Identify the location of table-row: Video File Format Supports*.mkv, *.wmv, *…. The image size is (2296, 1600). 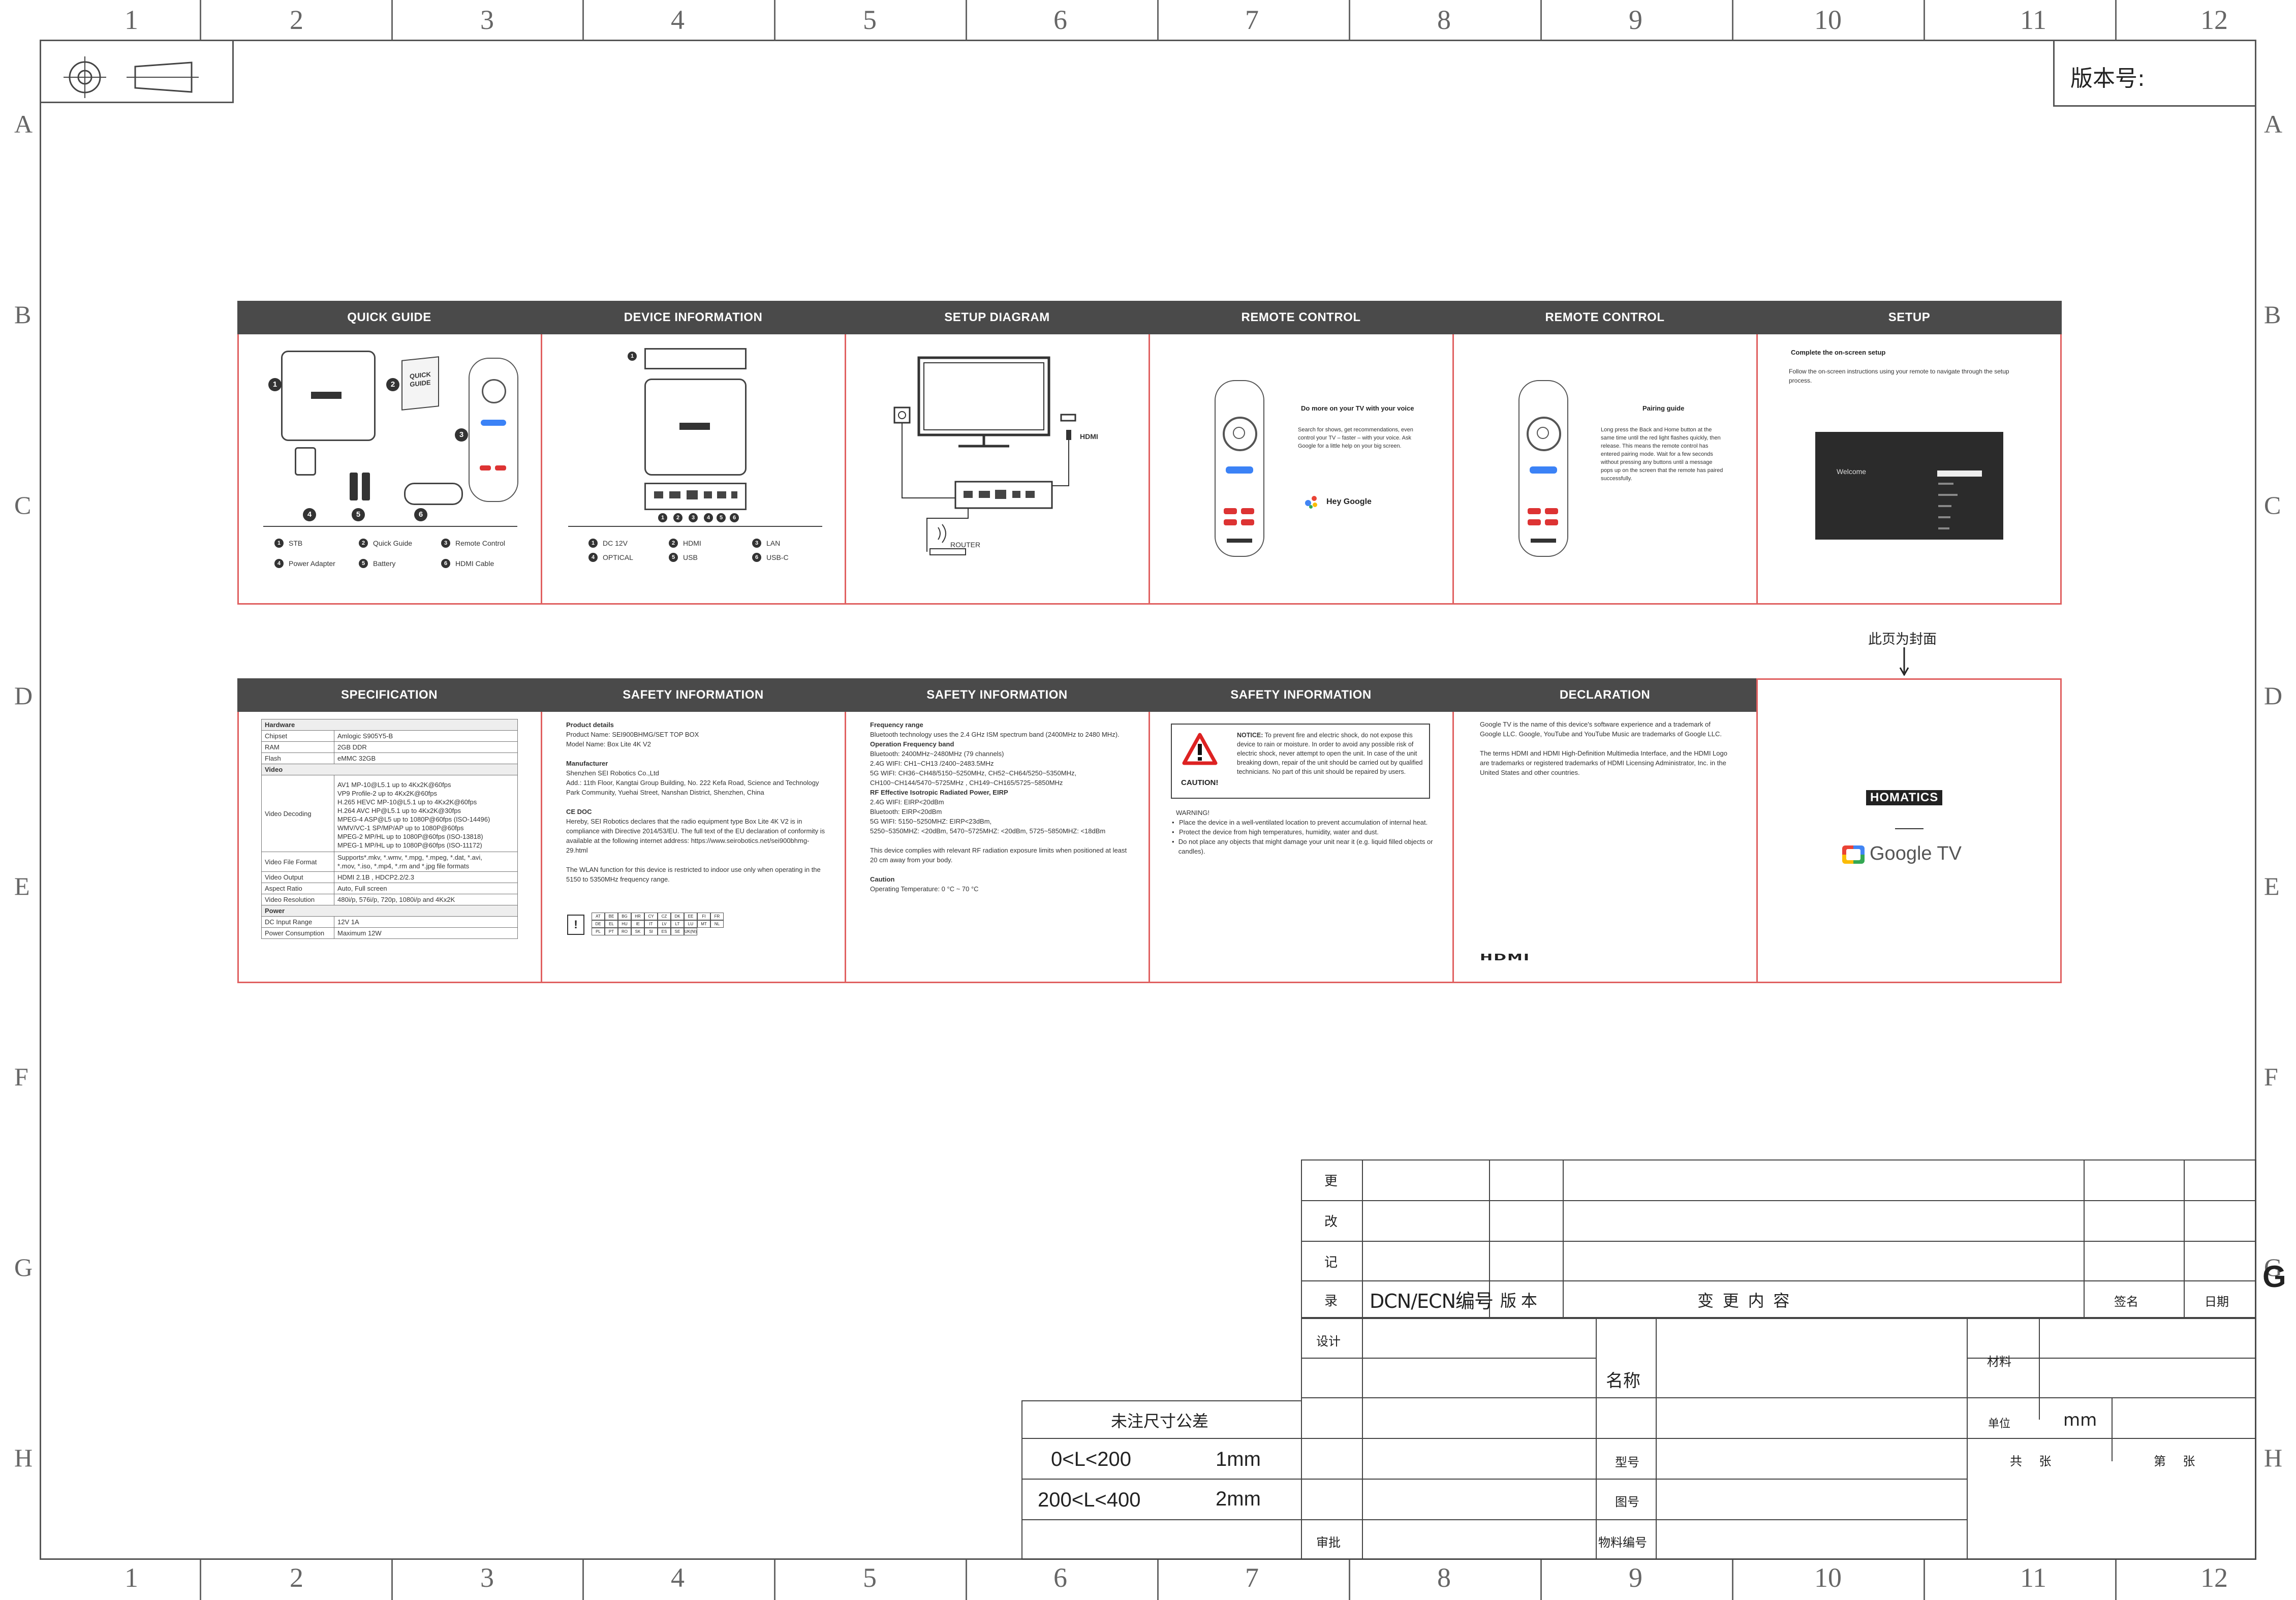
(389, 862).